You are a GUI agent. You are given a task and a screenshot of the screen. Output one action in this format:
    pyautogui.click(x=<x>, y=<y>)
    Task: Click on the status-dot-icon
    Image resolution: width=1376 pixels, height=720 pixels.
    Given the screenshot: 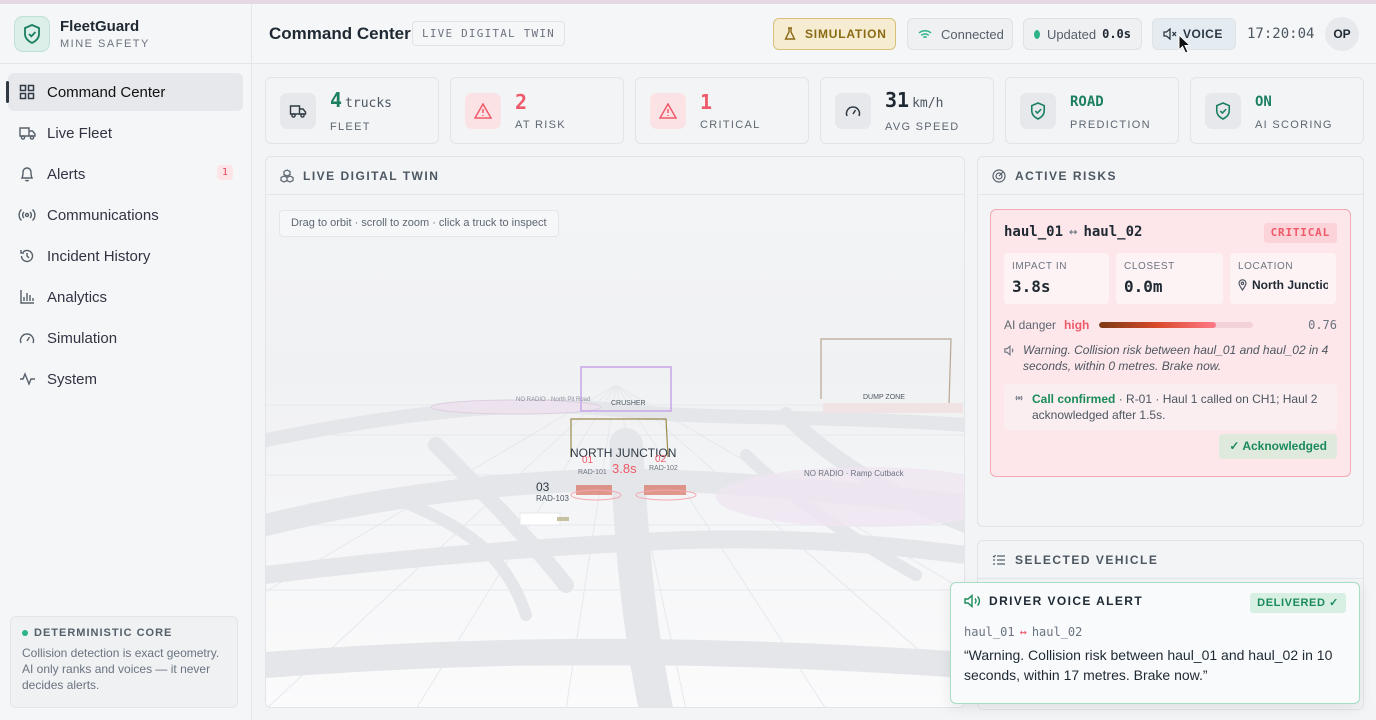 What is the action you would take?
    pyautogui.click(x=25, y=633)
    